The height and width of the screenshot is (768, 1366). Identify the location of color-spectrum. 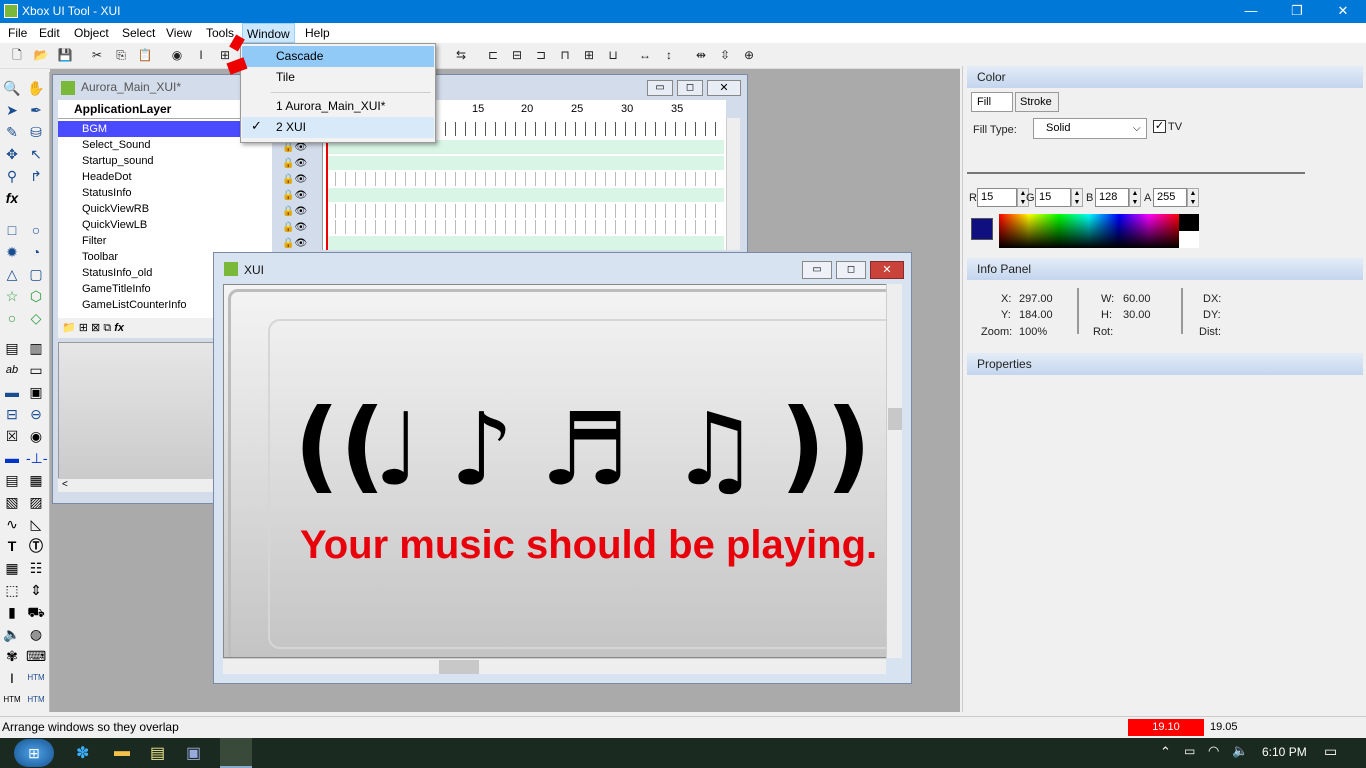
(1089, 231).